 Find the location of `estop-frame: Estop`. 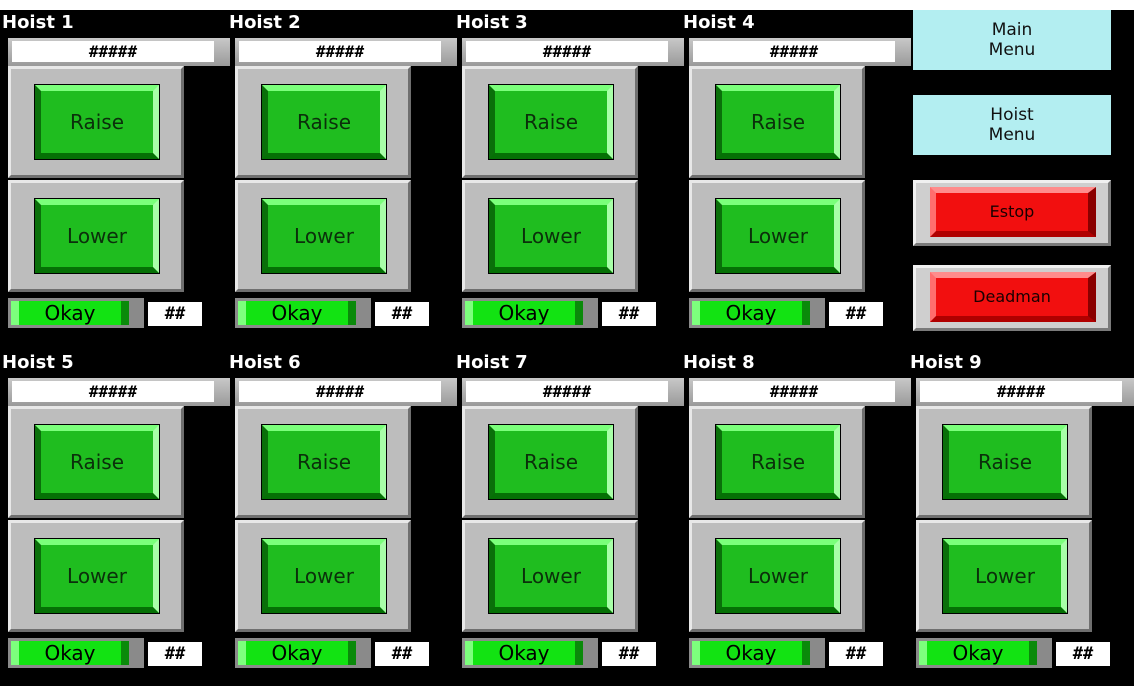

estop-frame: Estop is located at coordinates (1012, 213).